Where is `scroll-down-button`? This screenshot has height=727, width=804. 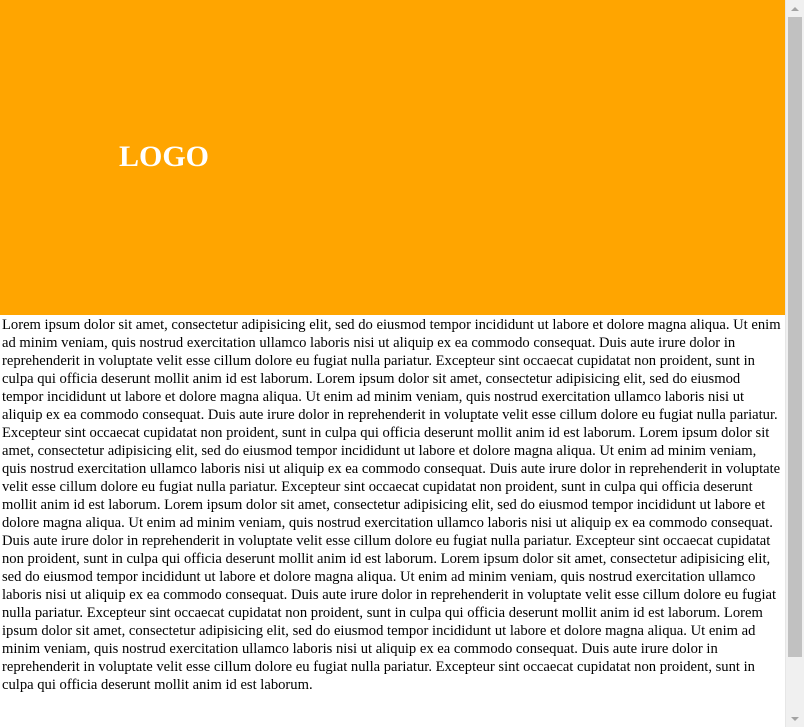 scroll-down-button is located at coordinates (795, 718).